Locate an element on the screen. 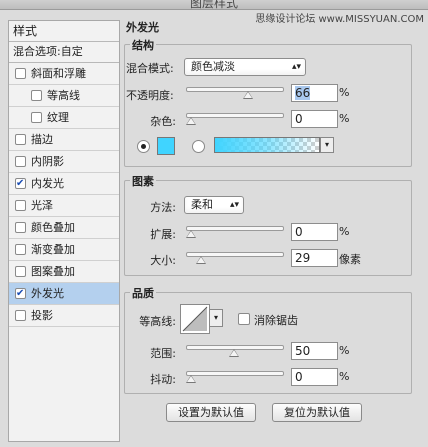  blend-mode-value: 颜色减淡 is located at coordinates (213, 66).